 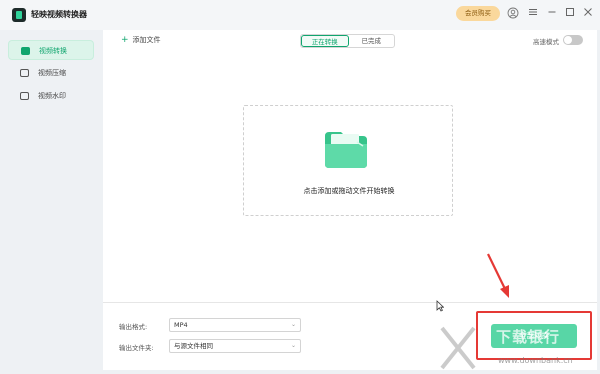 I want to click on video-watermark-icon, so click(x=24, y=96).